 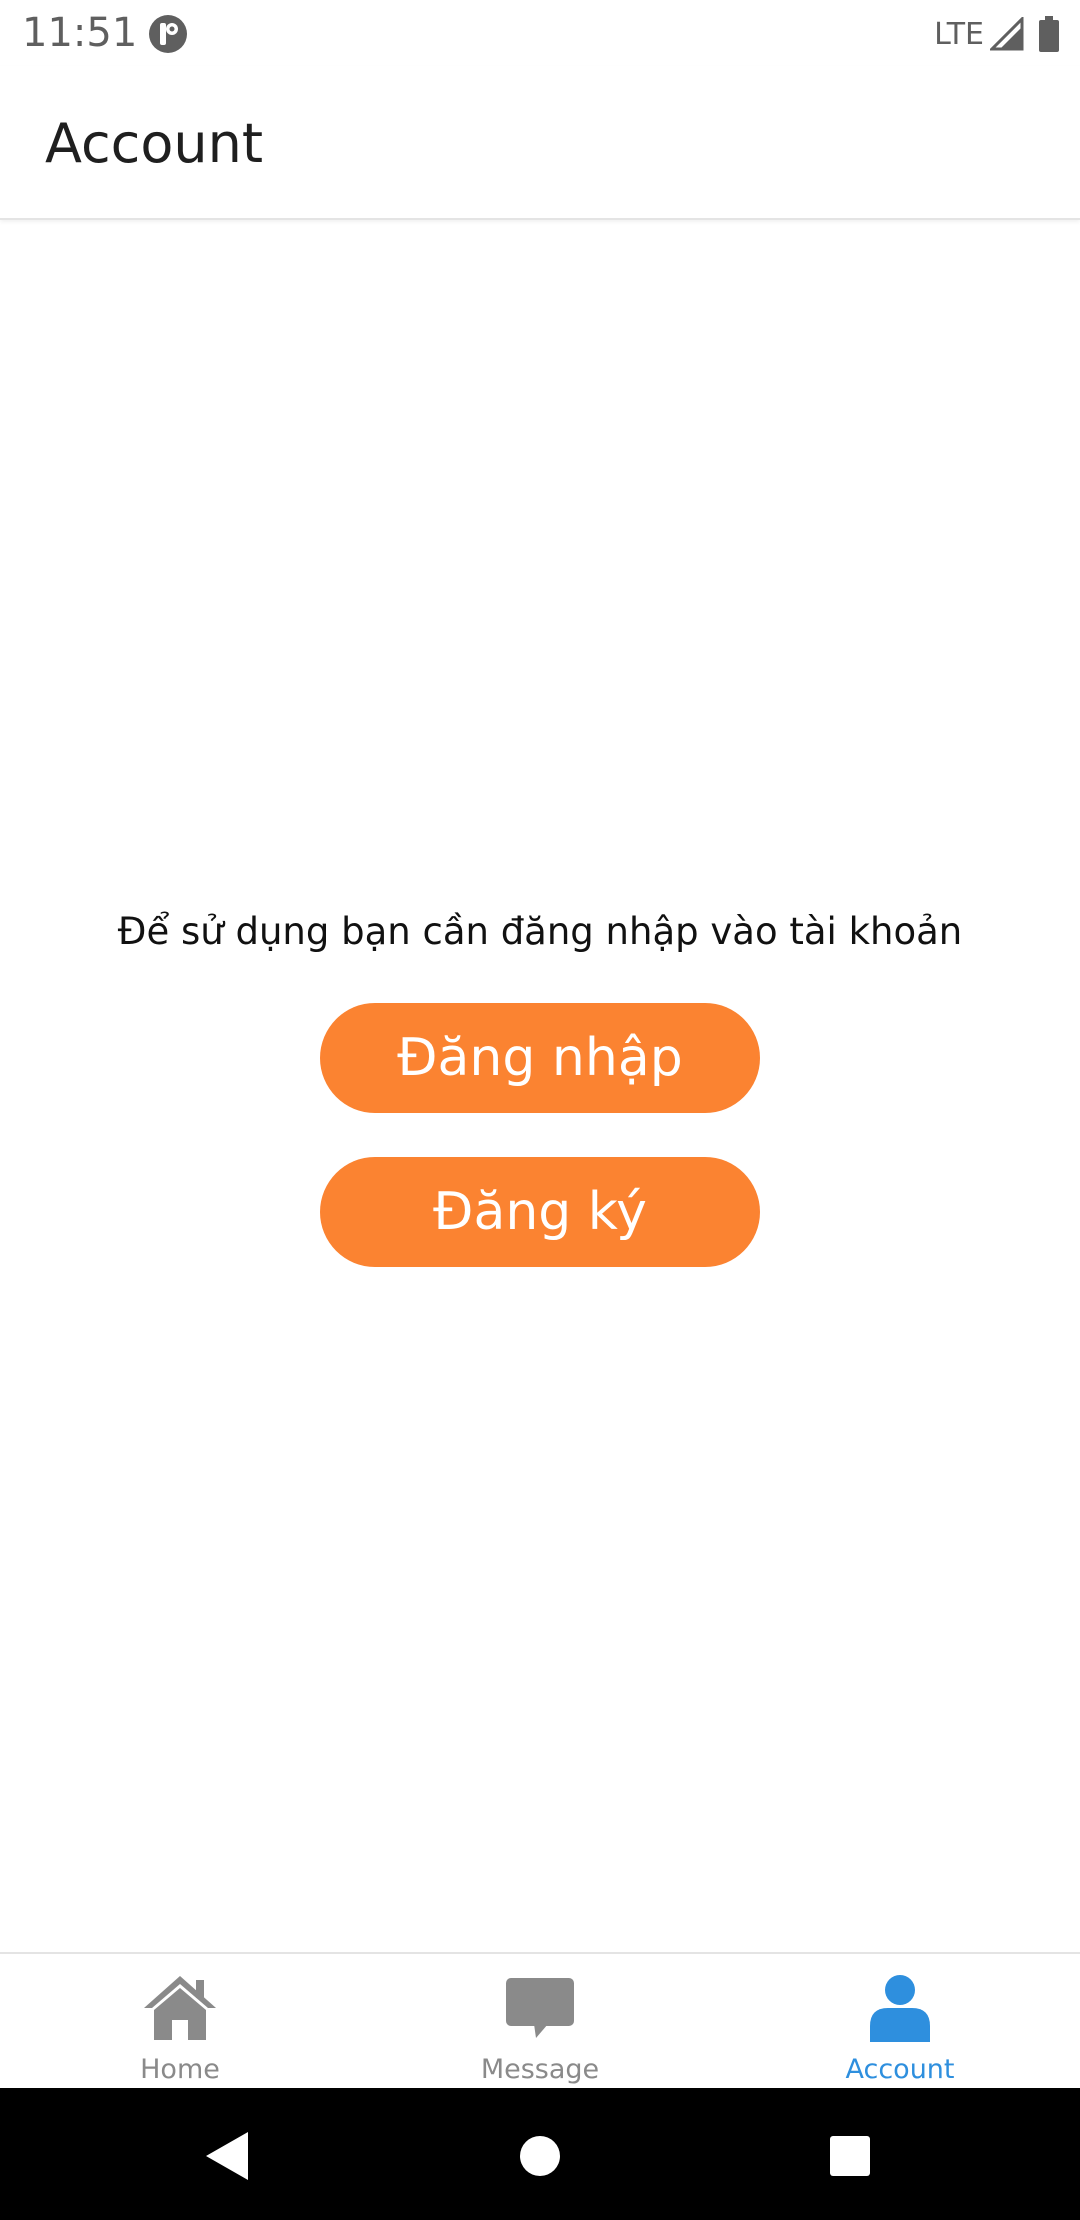 I want to click on back-icon, so click(x=228, y=2156).